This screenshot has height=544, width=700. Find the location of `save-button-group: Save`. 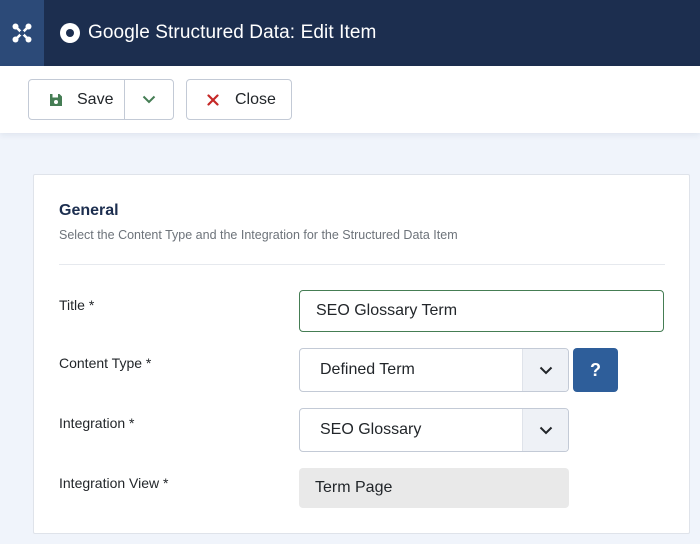

save-button-group: Save is located at coordinates (101, 99).